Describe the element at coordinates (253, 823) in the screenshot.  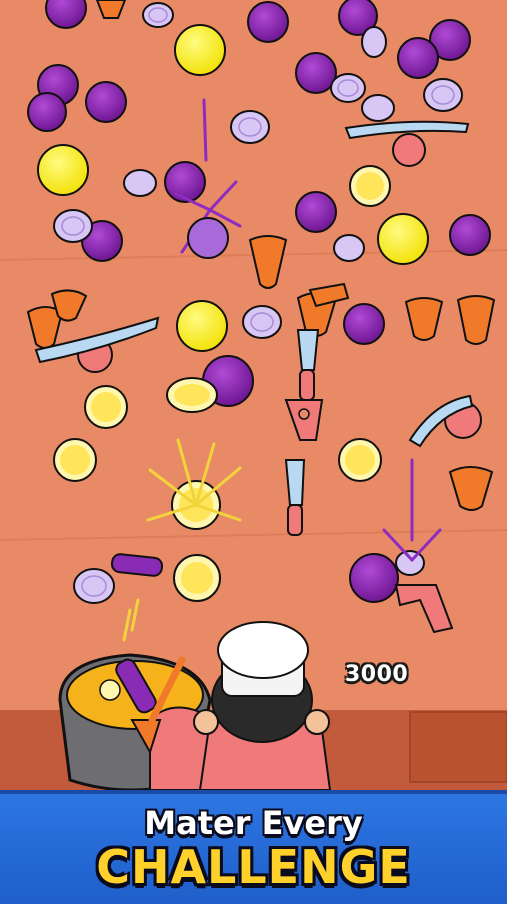
I see `banner-title-line1: Mater Every` at that location.